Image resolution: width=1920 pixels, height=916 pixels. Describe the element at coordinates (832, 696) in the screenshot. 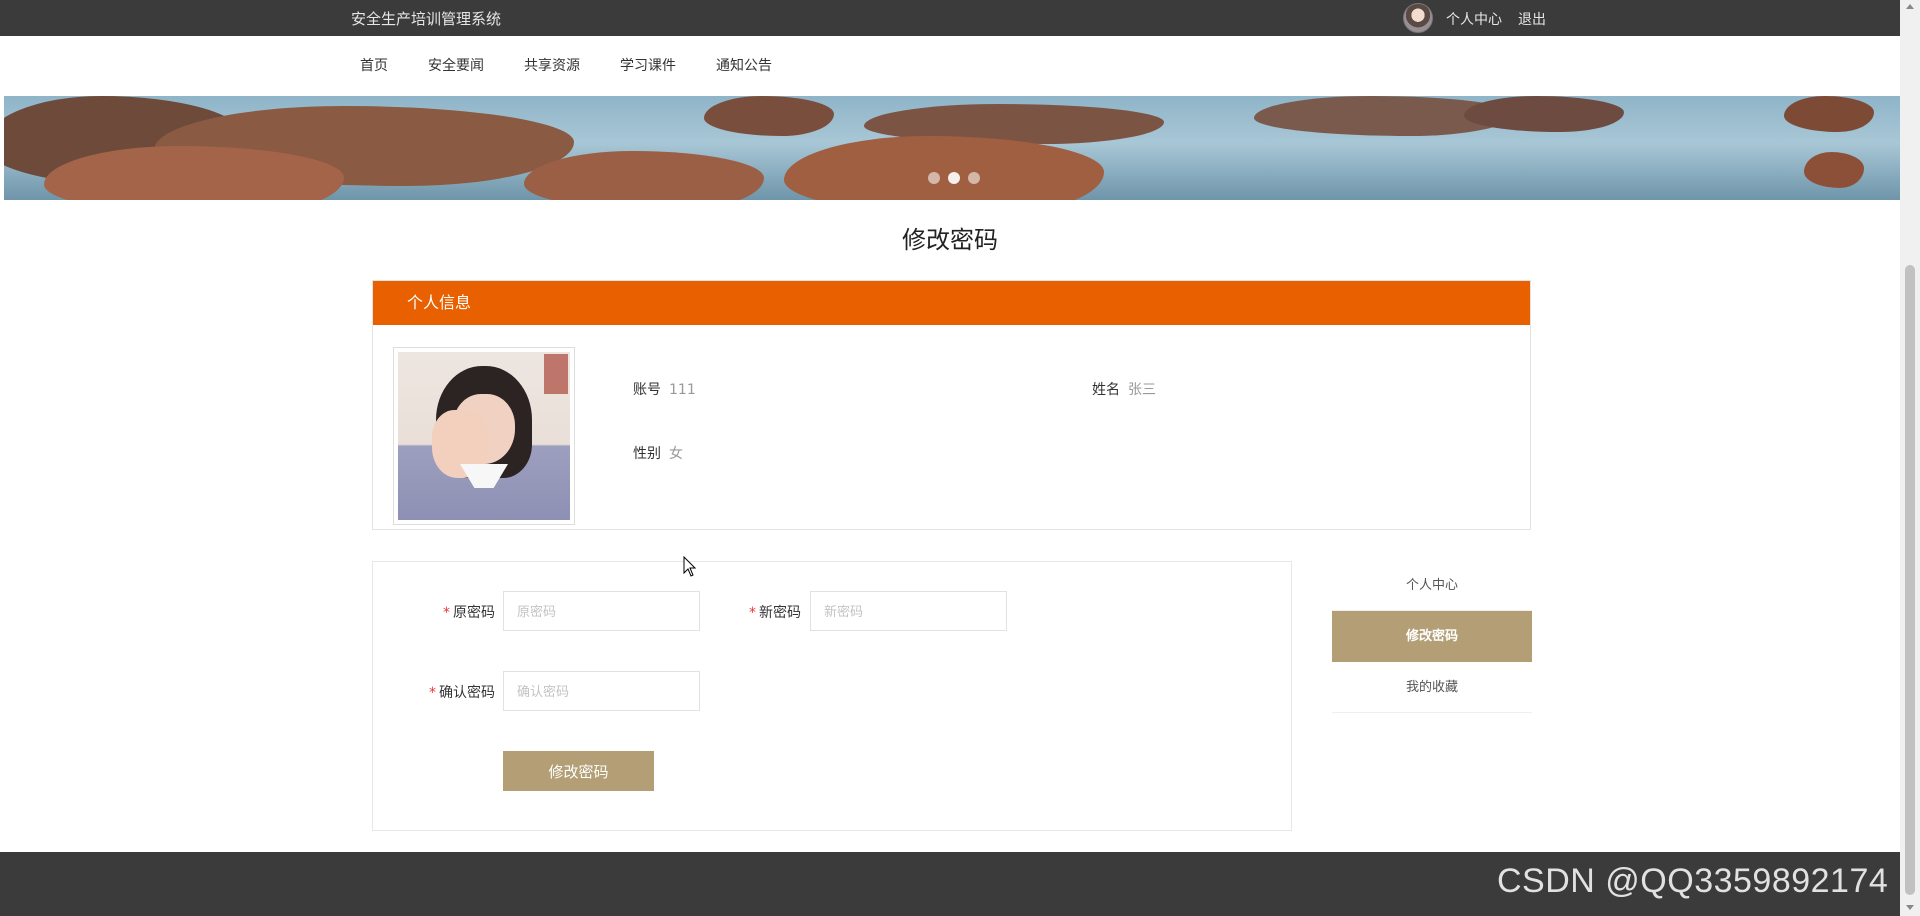

I see `password-form: * 原密码 * 新密码 * 确认密码 修改密码` at that location.